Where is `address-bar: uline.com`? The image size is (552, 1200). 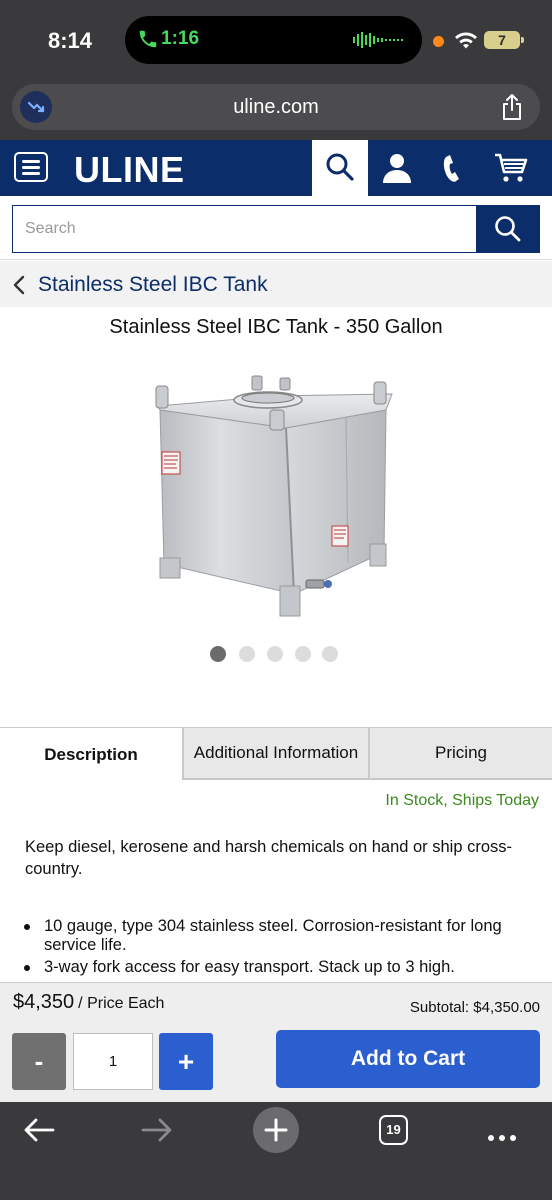
address-bar: uline.com is located at coordinates (276, 107).